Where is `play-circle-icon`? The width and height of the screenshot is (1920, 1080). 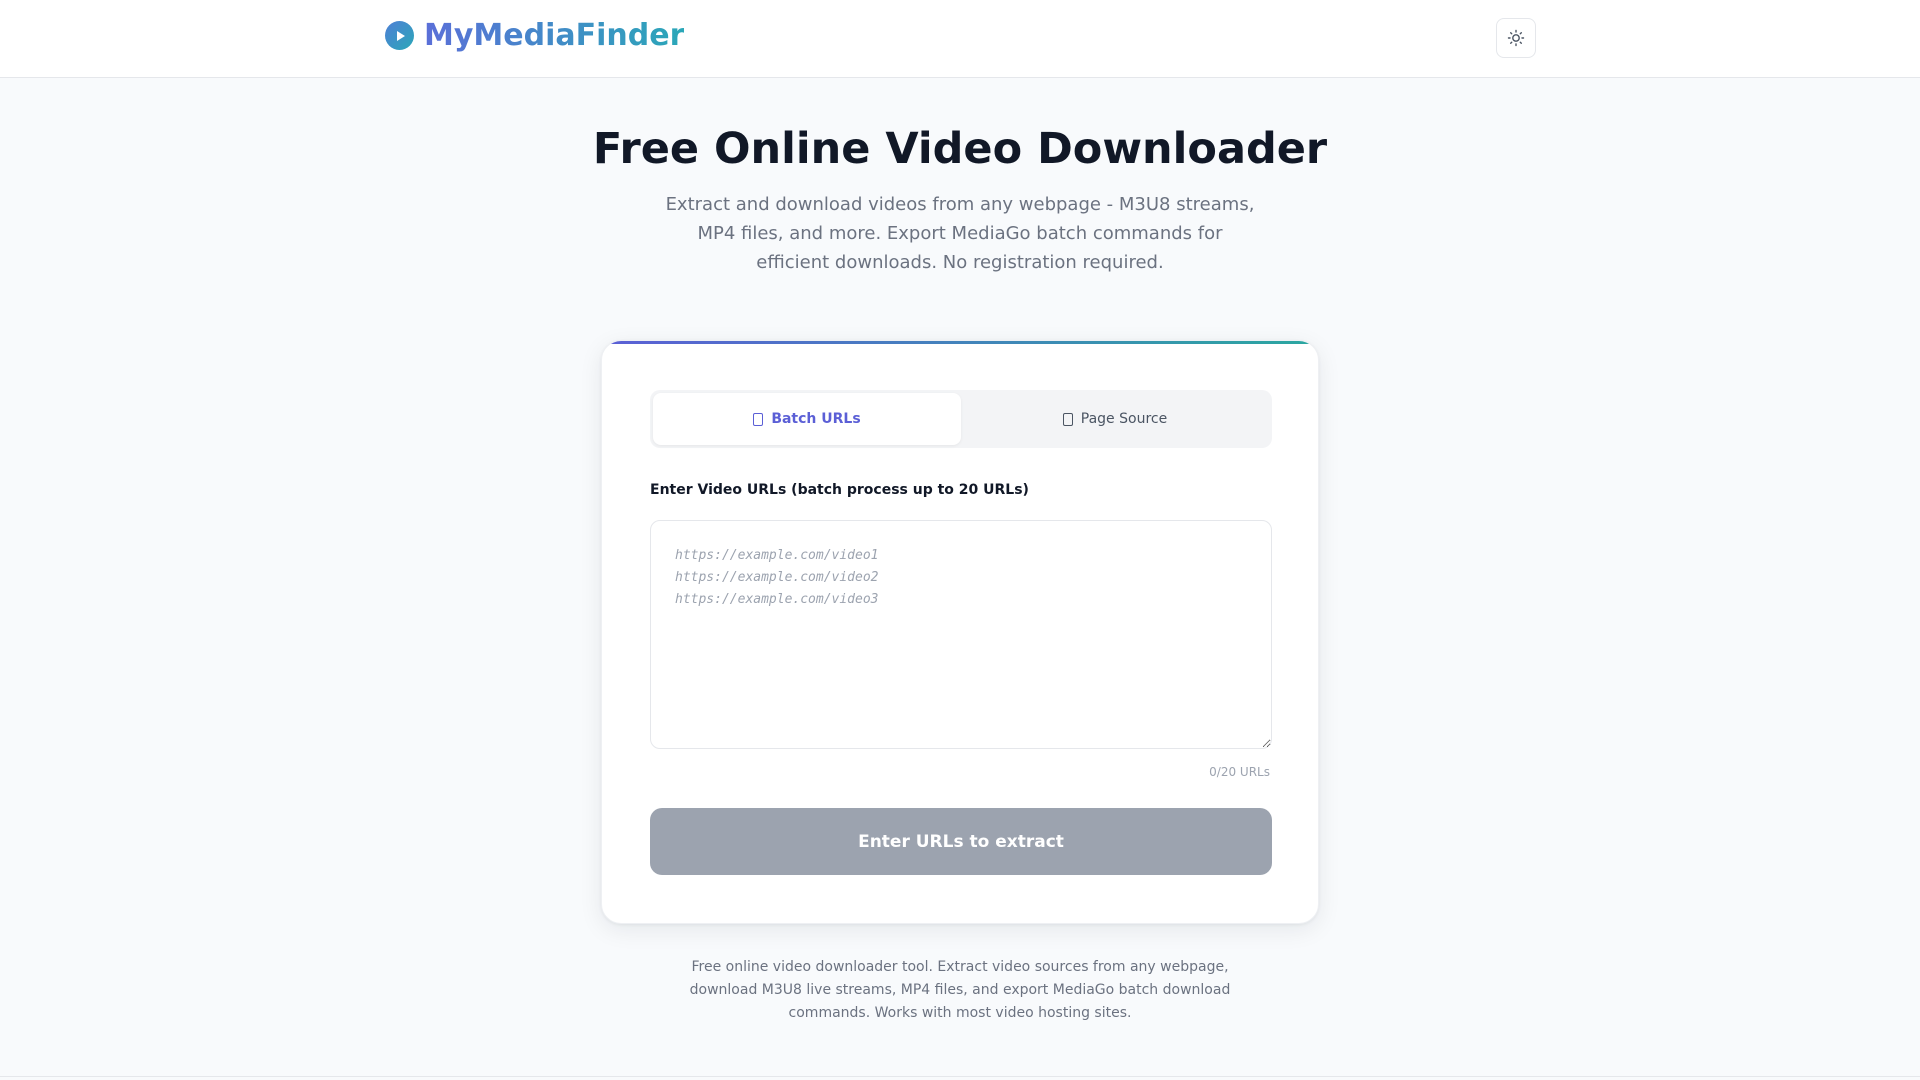
play-circle-icon is located at coordinates (399, 35).